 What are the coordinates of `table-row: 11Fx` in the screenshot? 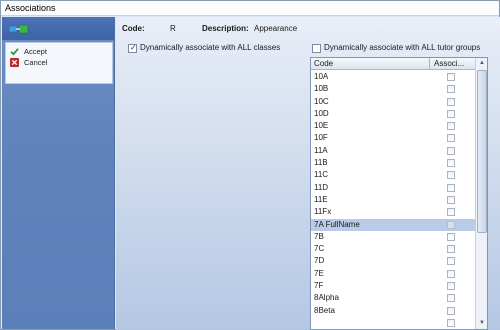 It's located at (393, 212).